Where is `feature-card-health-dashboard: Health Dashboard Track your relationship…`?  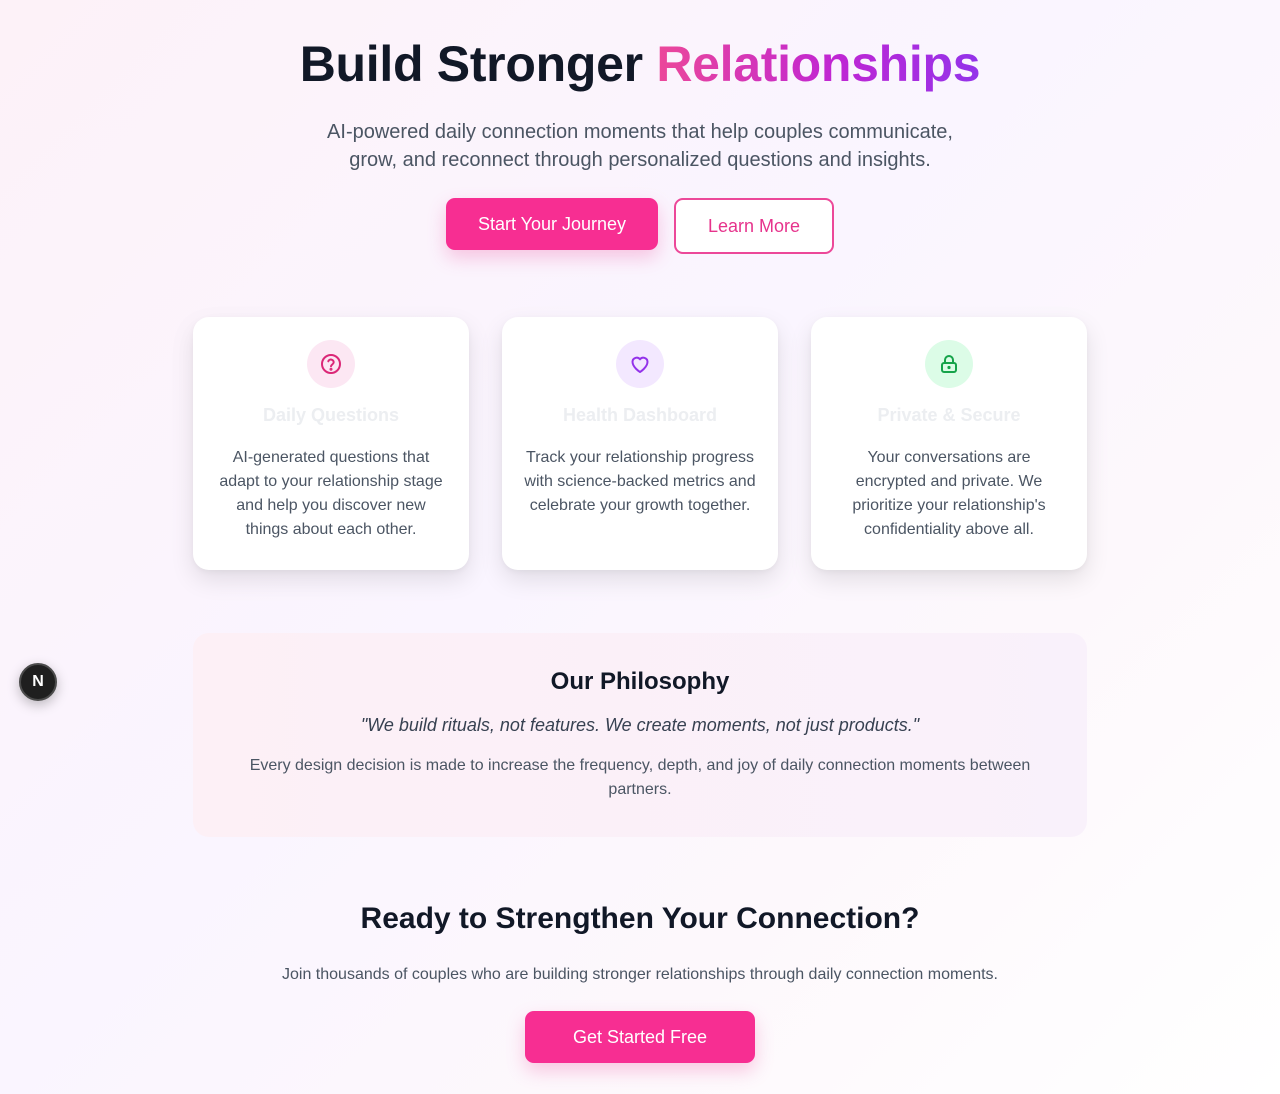
feature-card-health-dashboard: Health Dashboard Track your relationship… is located at coordinates (640, 443).